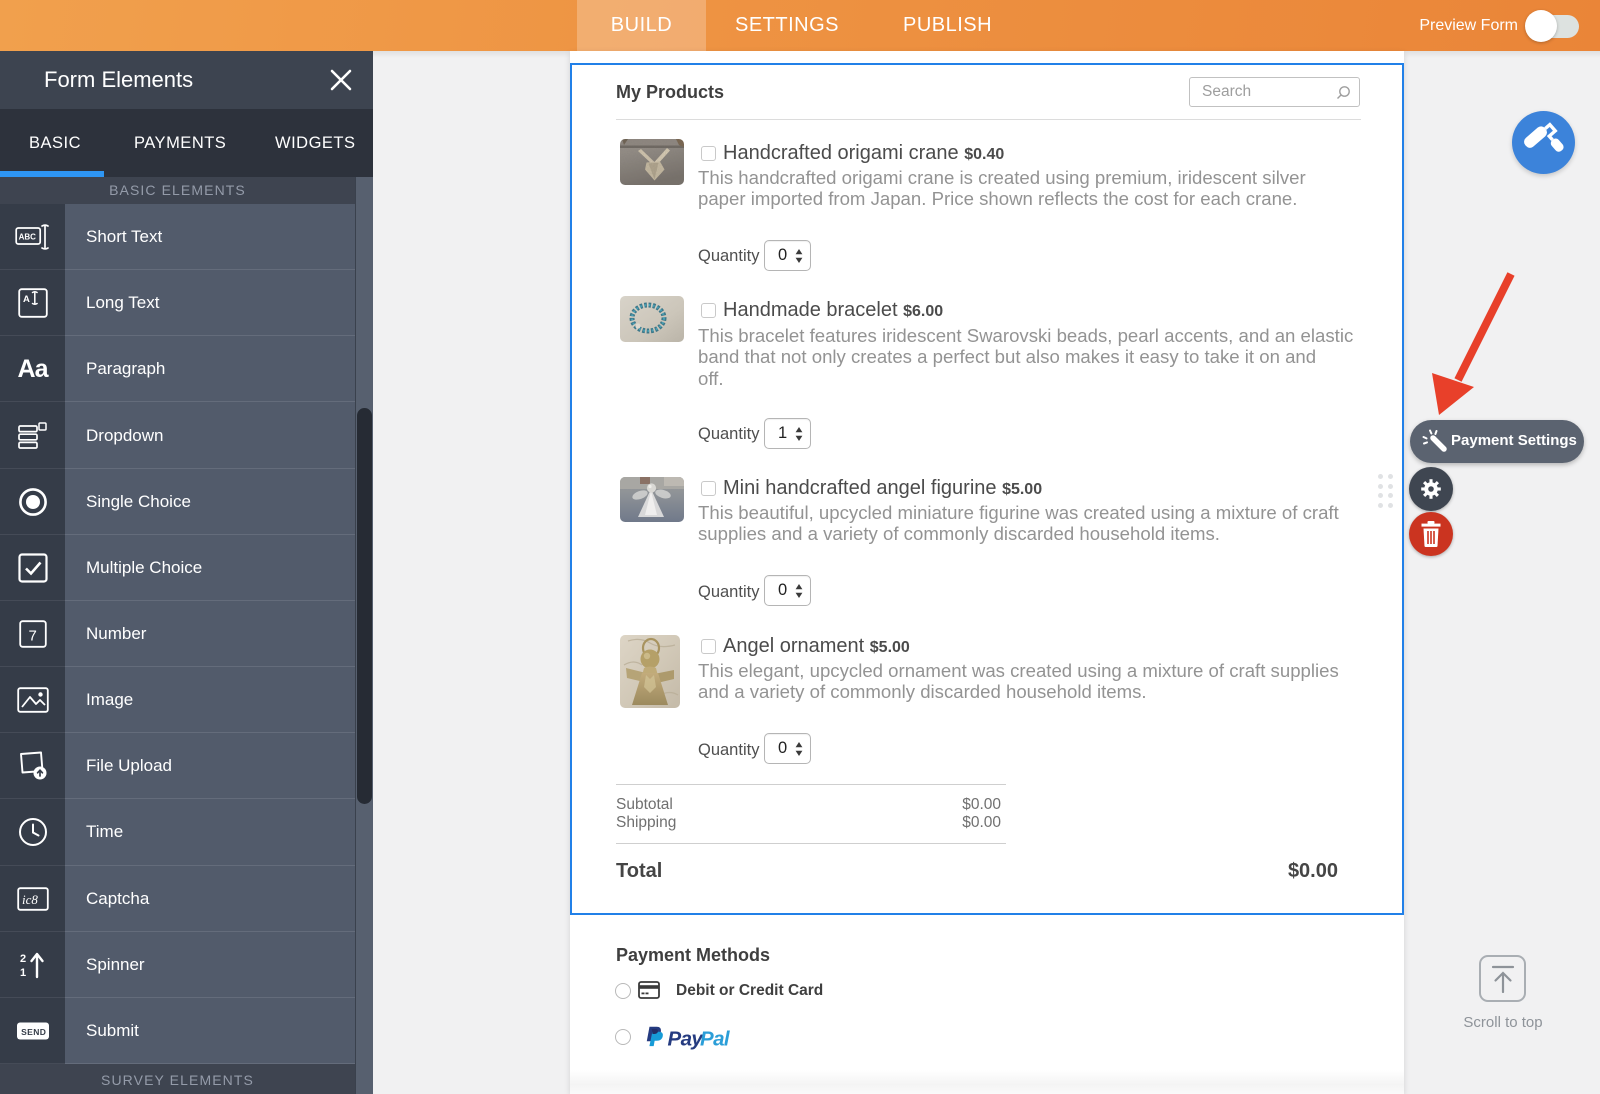  Describe the element at coordinates (23, 973) in the screenshot. I see `svg-text: 1` at that location.